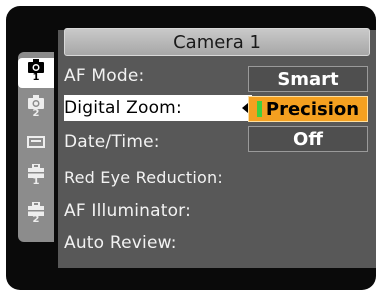 The image size is (383, 300). I want to click on menu-item-af-illuminator: AF Illuminator:, so click(127, 211).